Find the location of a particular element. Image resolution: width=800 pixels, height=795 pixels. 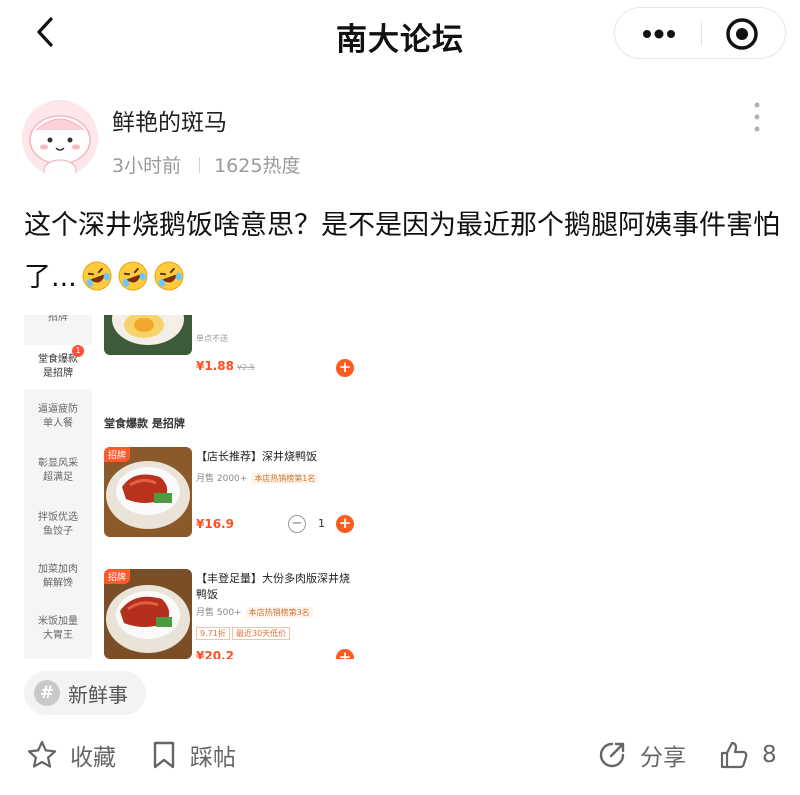

author-name: 鲜艳的斑马 is located at coordinates (169, 120).